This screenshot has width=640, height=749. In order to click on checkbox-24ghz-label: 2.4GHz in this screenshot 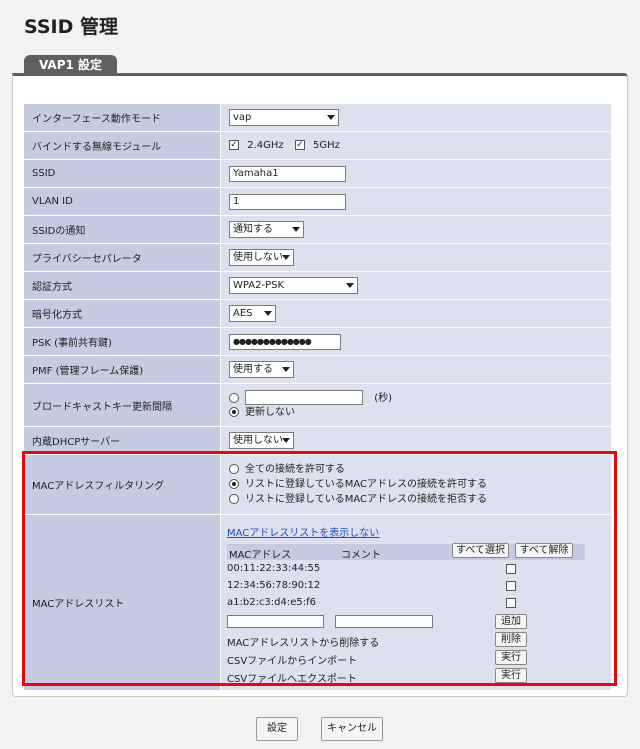, I will do `click(265, 145)`.